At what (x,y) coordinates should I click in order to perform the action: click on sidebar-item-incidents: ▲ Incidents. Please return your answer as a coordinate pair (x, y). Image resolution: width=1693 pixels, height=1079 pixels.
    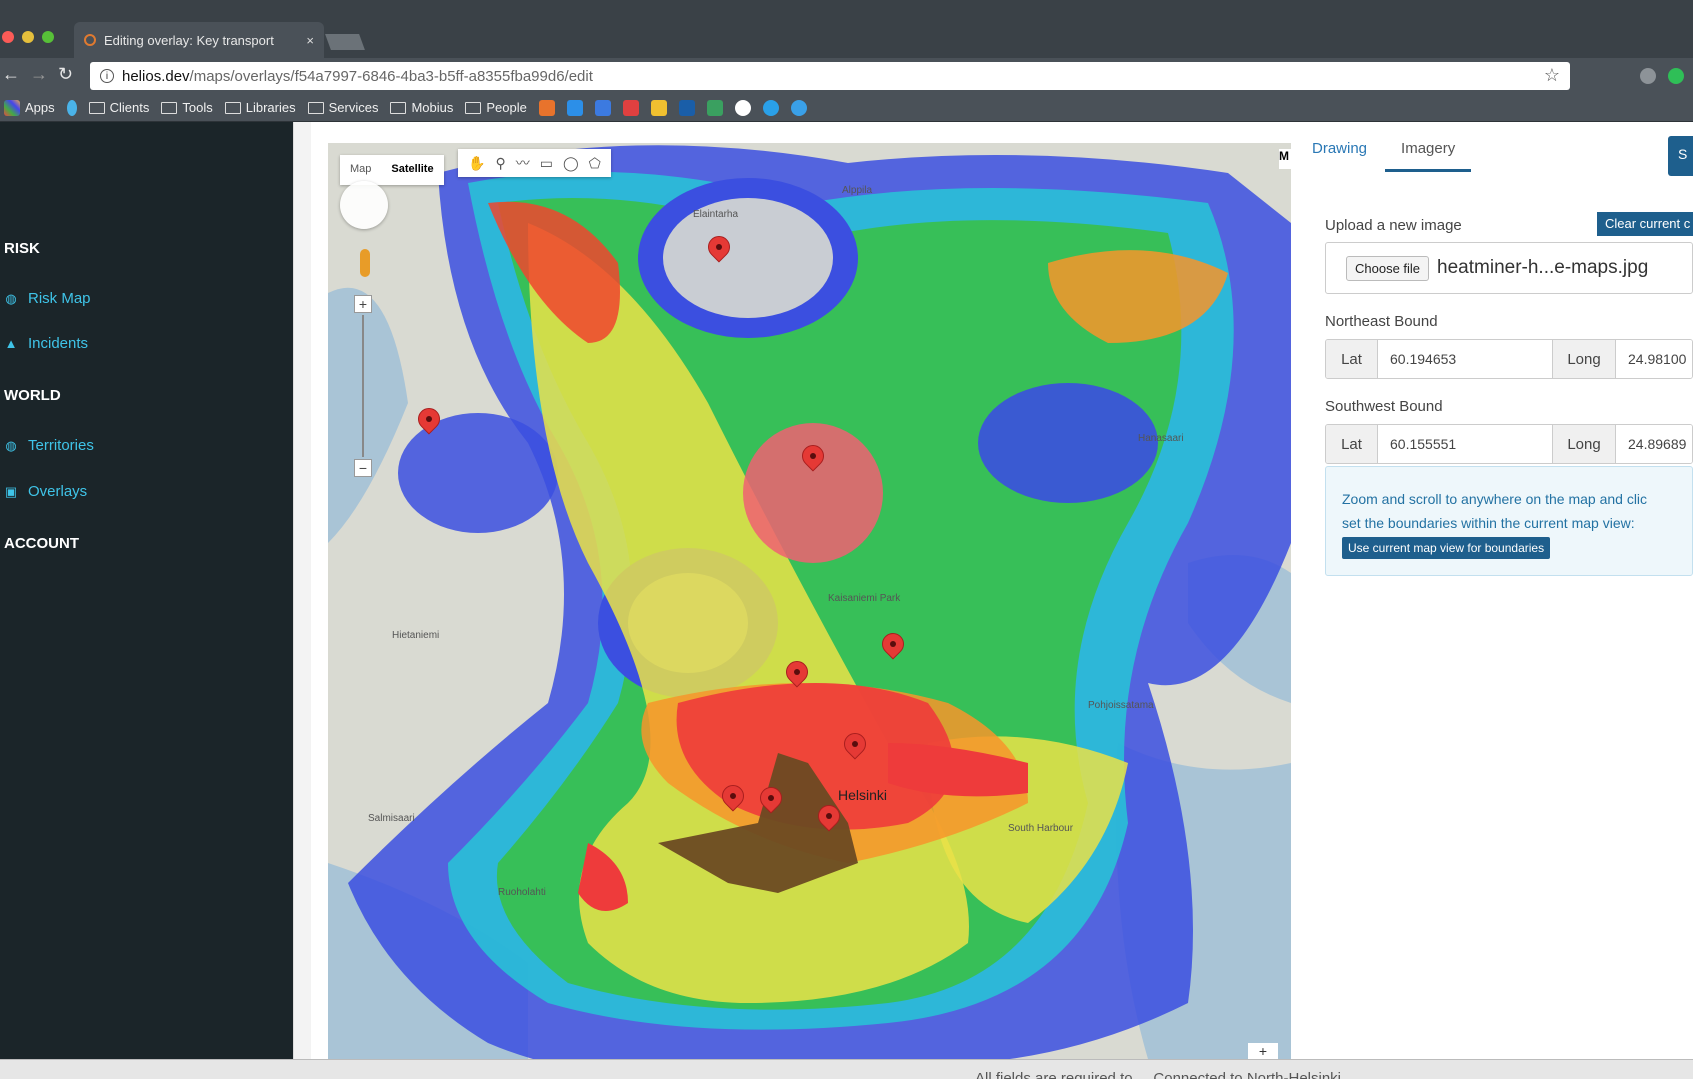
    Looking at the image, I should click on (46, 343).